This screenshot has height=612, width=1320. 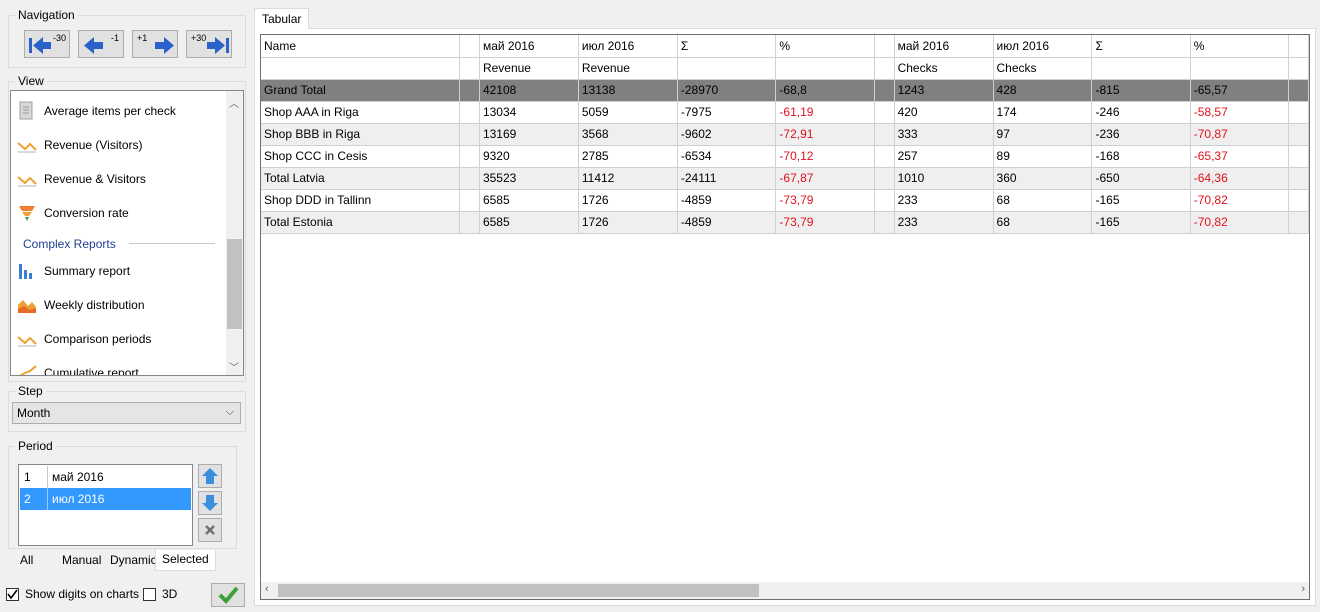 I want to click on tab-tabular: Tabular, so click(x=282, y=18).